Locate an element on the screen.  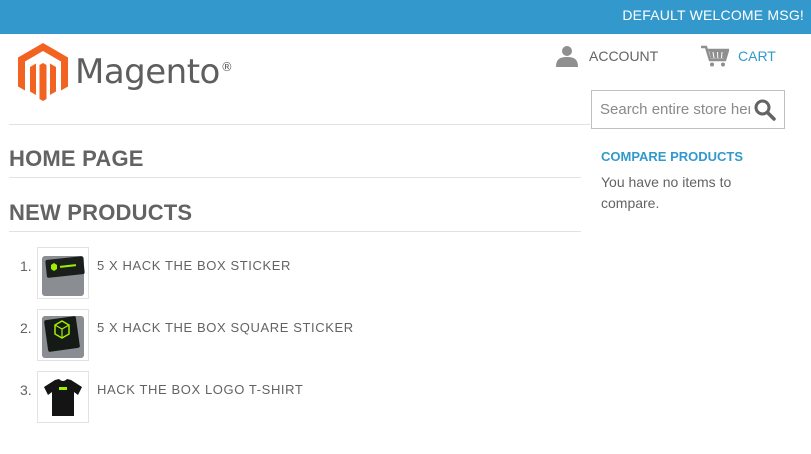
product-name: 5 X HACK THE BOX SQUARE STICKER is located at coordinates (225, 327).